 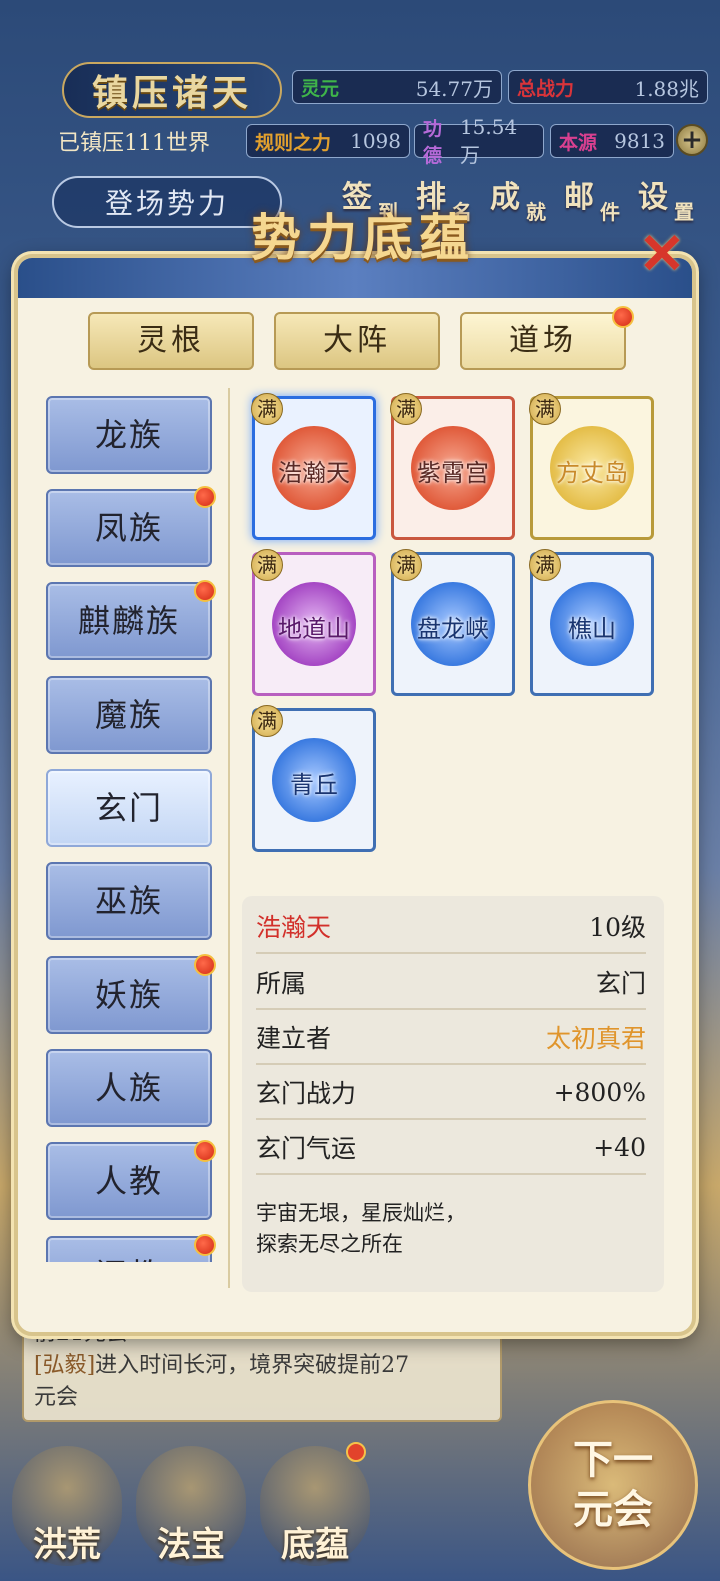 I want to click on plus-icon: +, so click(x=692, y=140).